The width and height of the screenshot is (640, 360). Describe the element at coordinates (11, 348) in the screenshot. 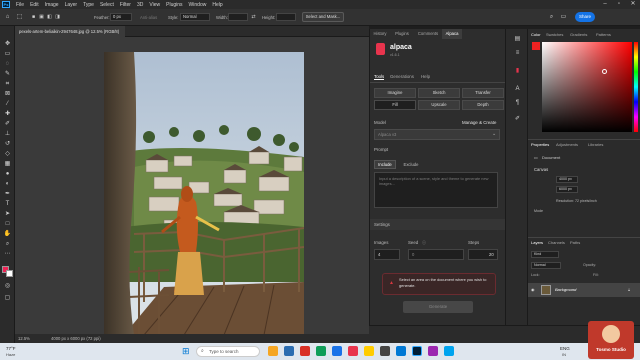

I see `weather-temp: 77°F` at that location.